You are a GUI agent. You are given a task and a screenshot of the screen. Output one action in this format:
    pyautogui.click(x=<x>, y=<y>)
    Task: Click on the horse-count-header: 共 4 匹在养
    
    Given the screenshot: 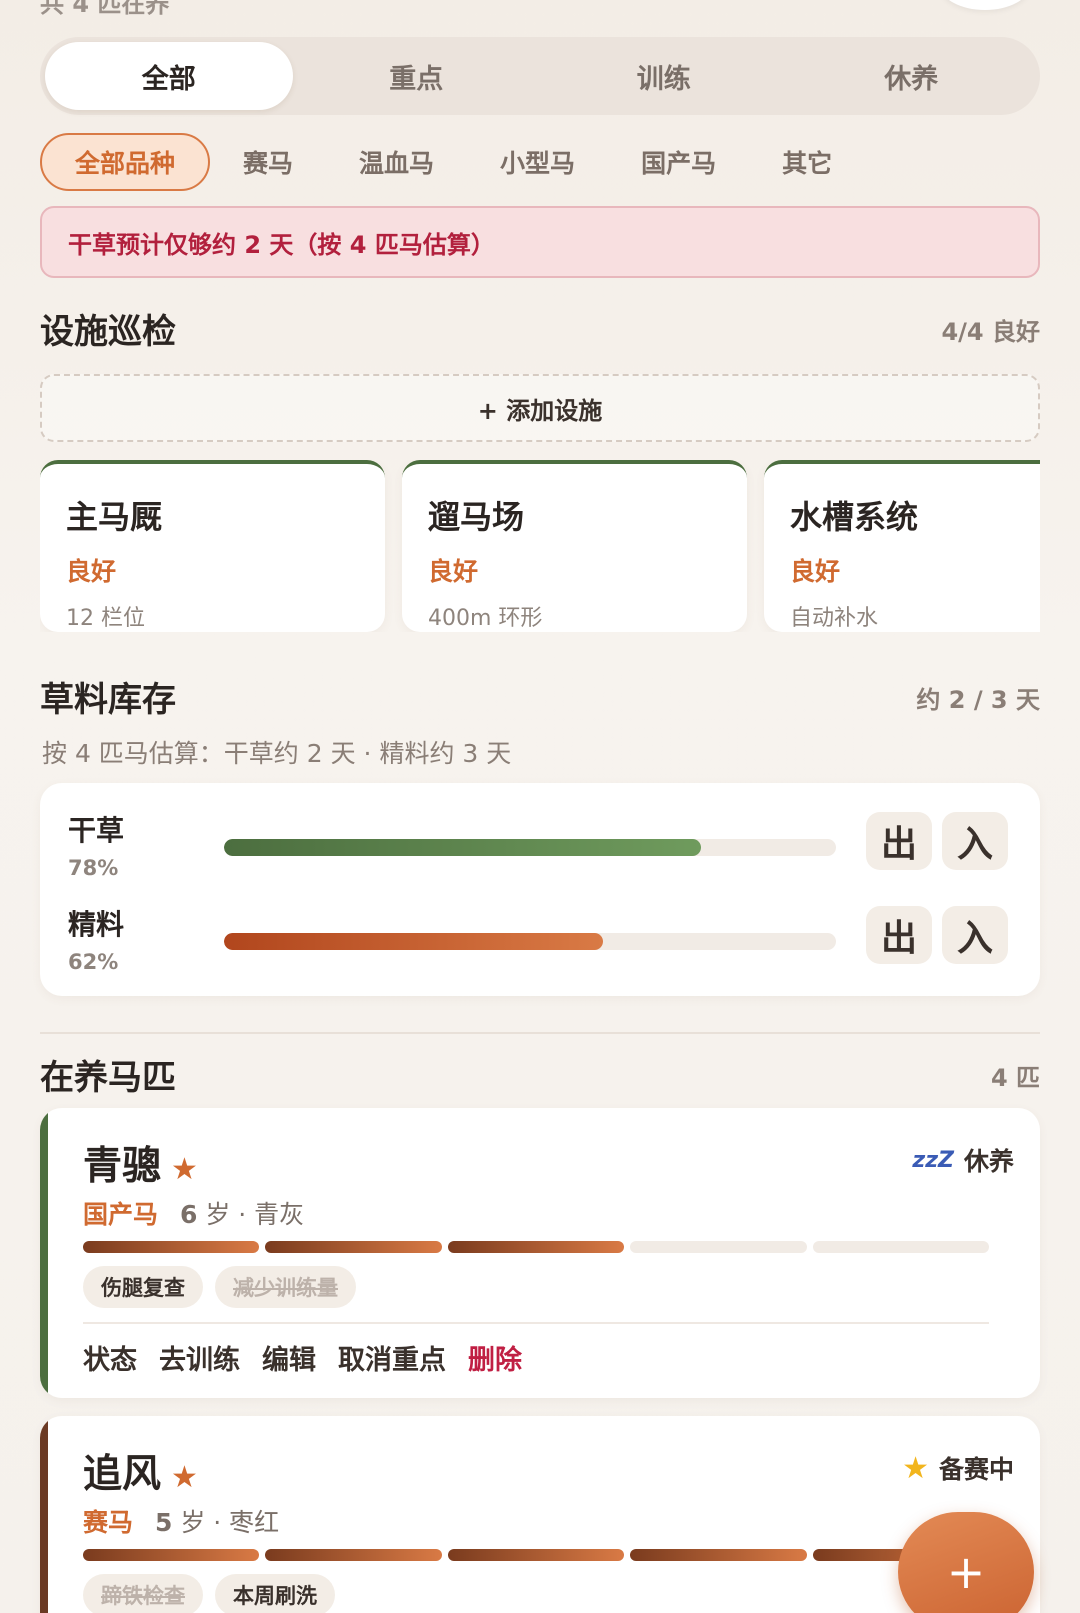 What is the action you would take?
    pyautogui.click(x=105, y=9)
    